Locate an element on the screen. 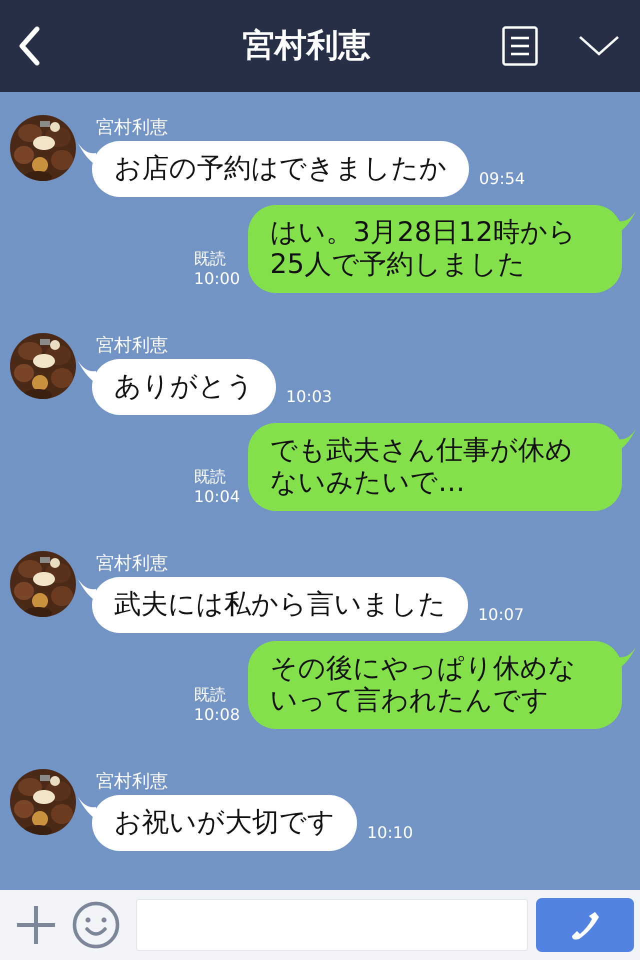  phone-icon is located at coordinates (585, 925).